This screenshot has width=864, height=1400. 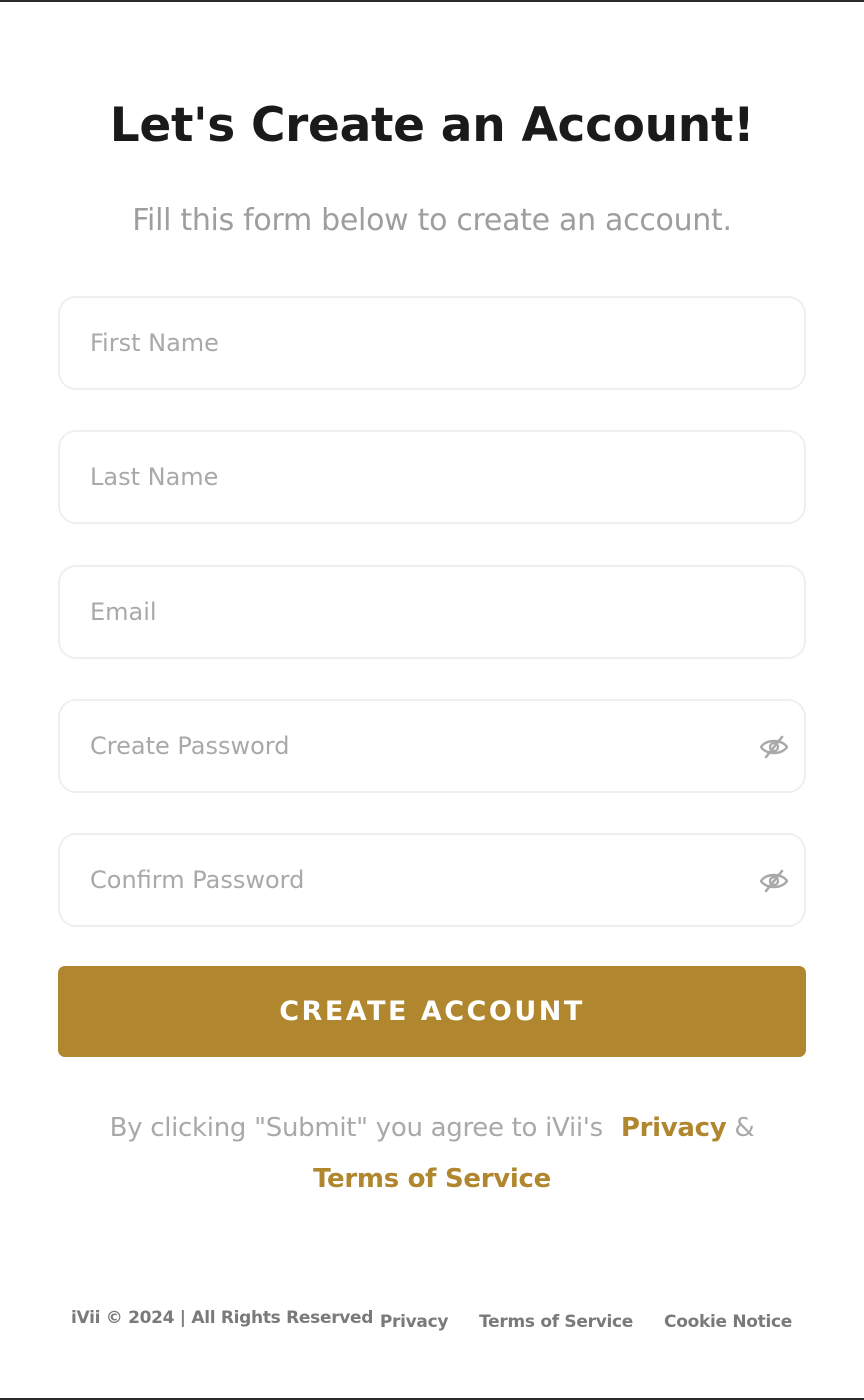 I want to click on confirm-password-field-container, so click(x=432, y=880).